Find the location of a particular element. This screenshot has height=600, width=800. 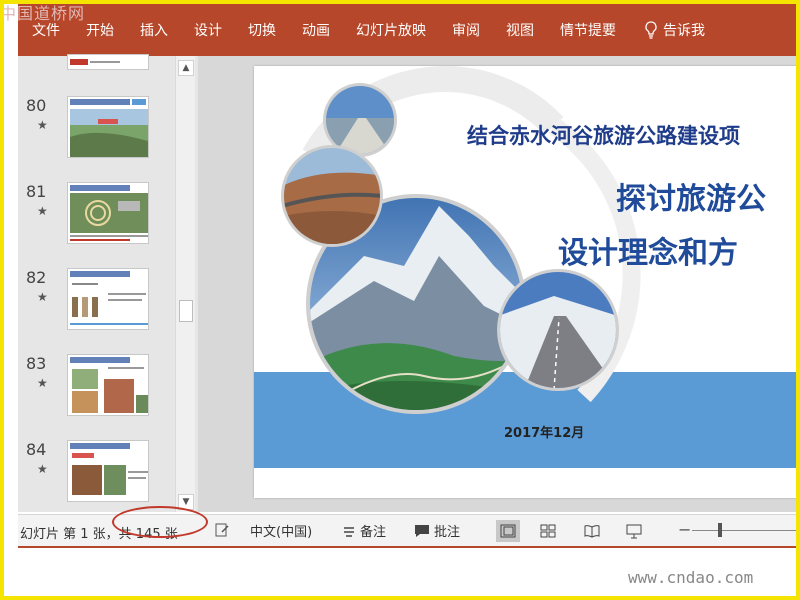

tab-insert: 插入 is located at coordinates (154, 30).